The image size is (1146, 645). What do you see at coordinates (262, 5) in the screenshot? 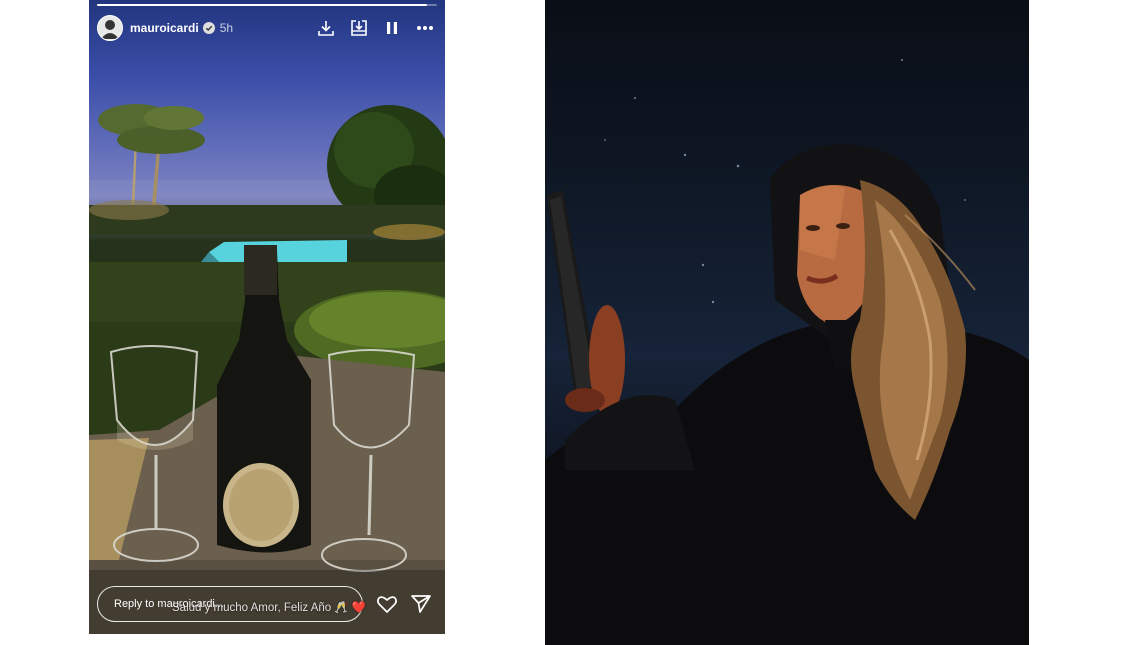
I see `story-progress-fill` at bounding box center [262, 5].